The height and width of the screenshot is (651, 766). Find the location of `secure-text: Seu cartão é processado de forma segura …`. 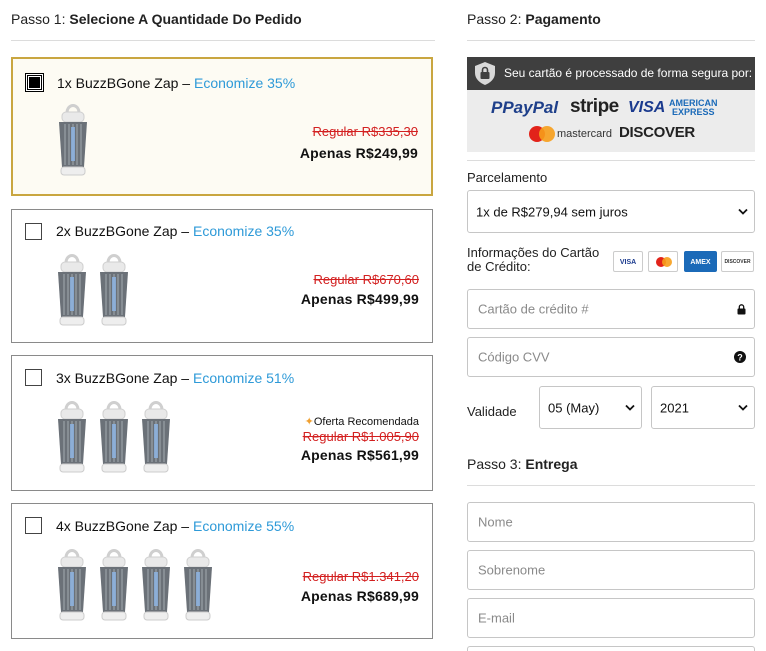

secure-text: Seu cartão é processado de forma segura … is located at coordinates (628, 73).